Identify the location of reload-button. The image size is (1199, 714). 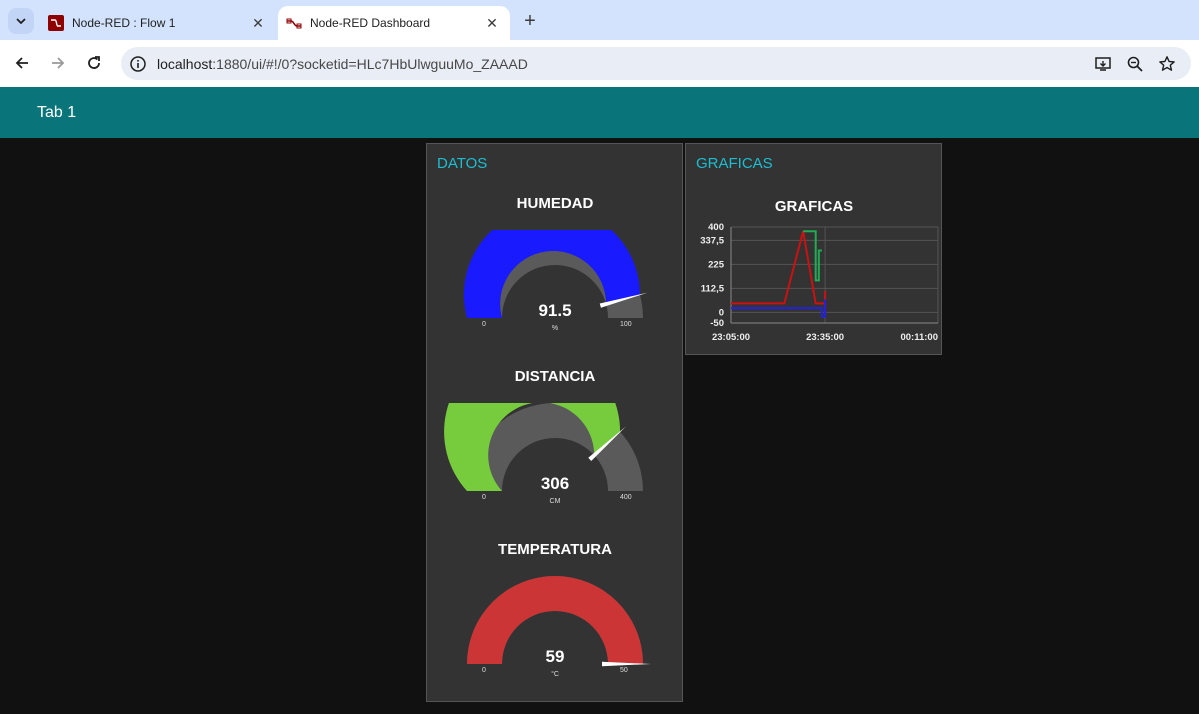
(94, 63).